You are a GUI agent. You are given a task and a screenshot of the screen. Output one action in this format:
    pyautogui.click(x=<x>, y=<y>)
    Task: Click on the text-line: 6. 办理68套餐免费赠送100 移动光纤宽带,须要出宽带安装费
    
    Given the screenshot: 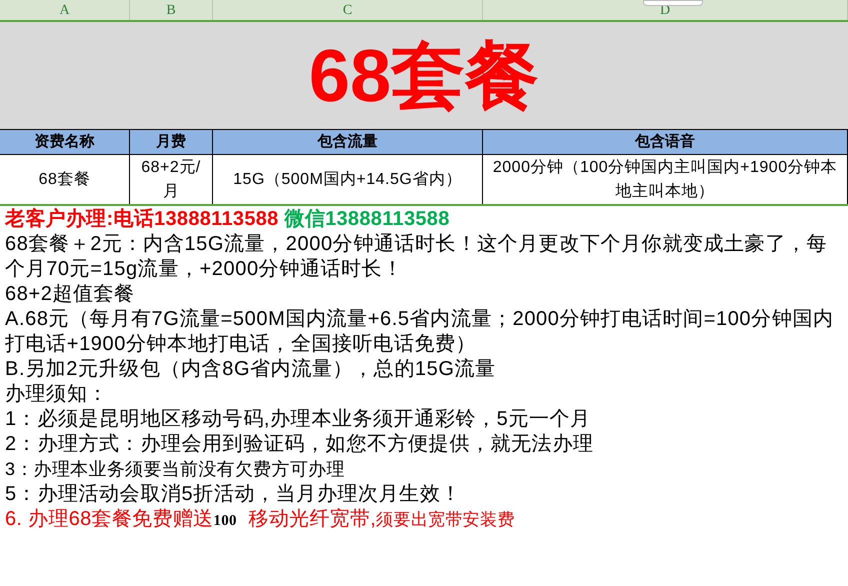 What is the action you would take?
    pyautogui.click(x=260, y=519)
    